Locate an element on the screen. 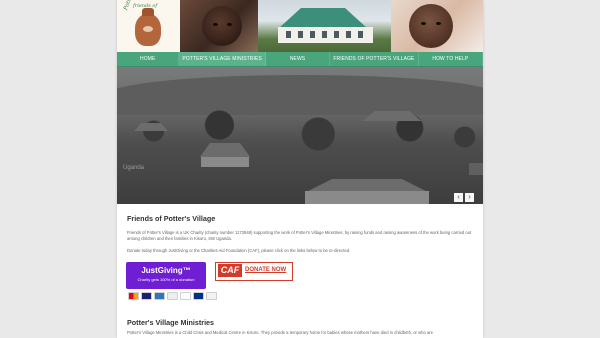  mastercard-icon is located at coordinates (133, 296).